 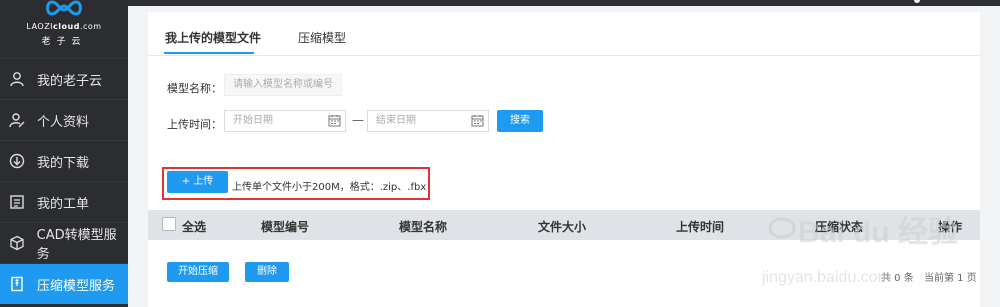 I want to click on profile-edit-icon, so click(x=17, y=120).